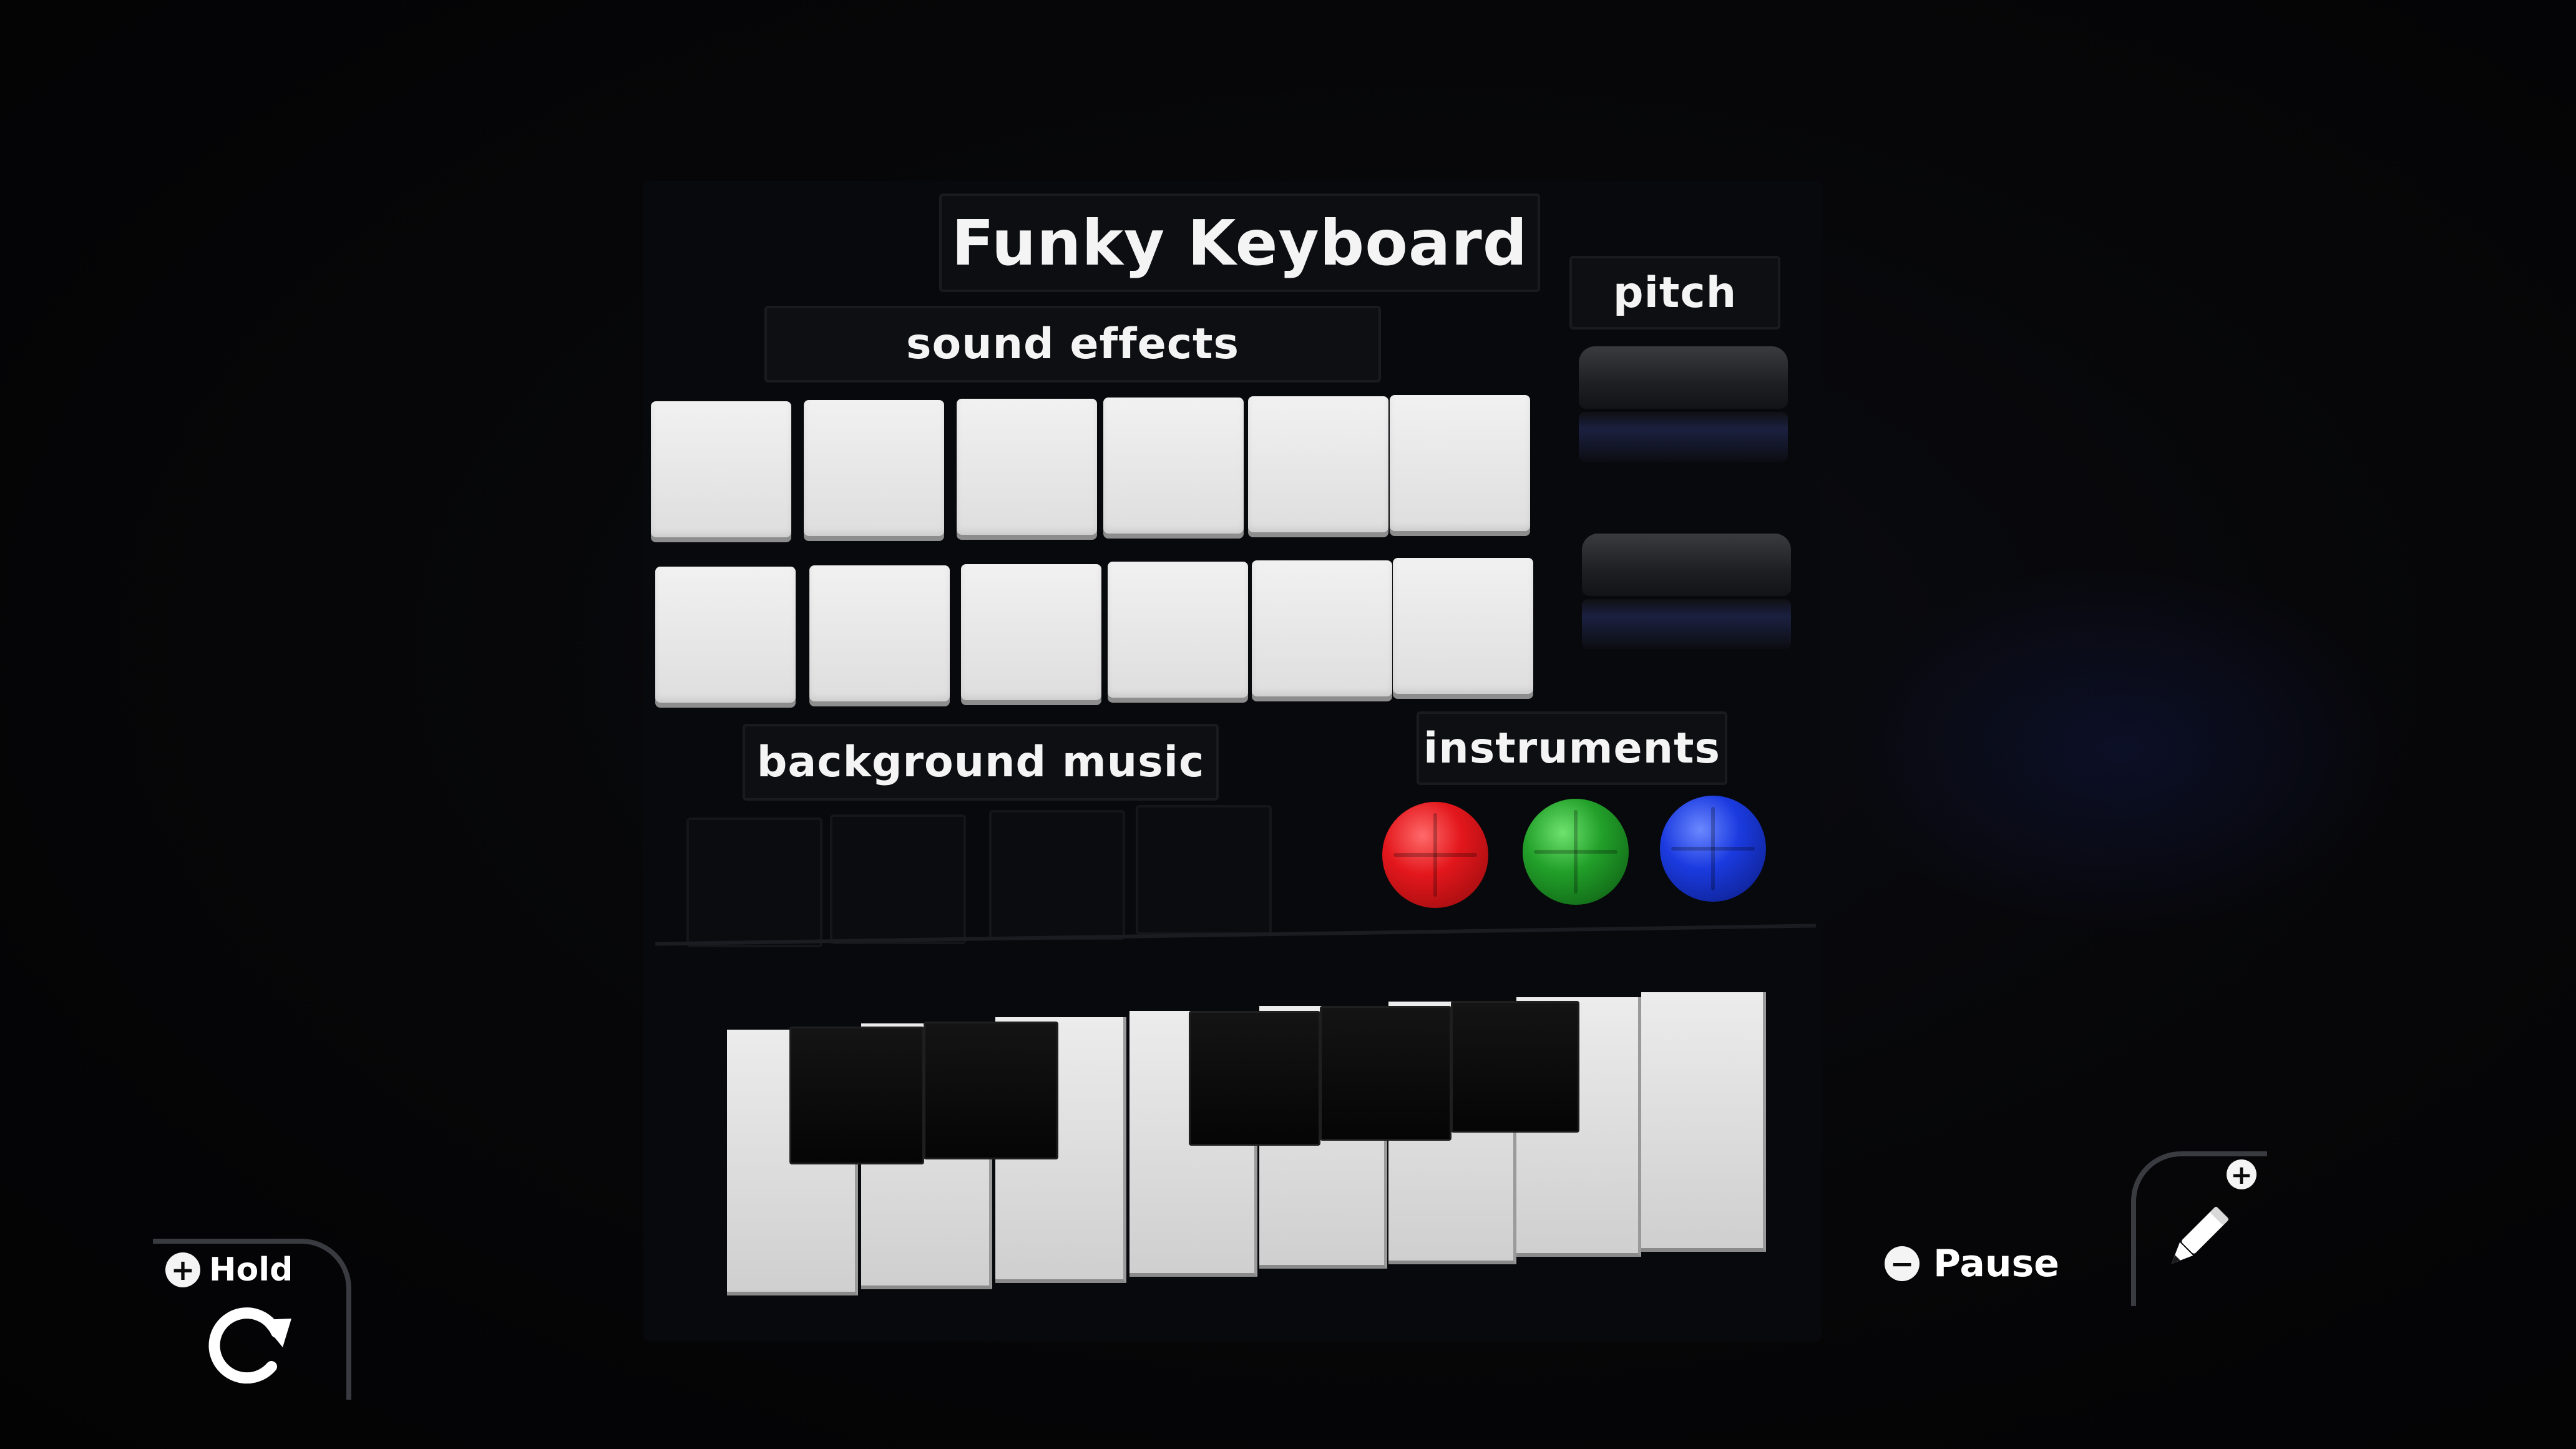  Describe the element at coordinates (1072, 344) in the screenshot. I see `sound-effects-label: sound effects` at that location.